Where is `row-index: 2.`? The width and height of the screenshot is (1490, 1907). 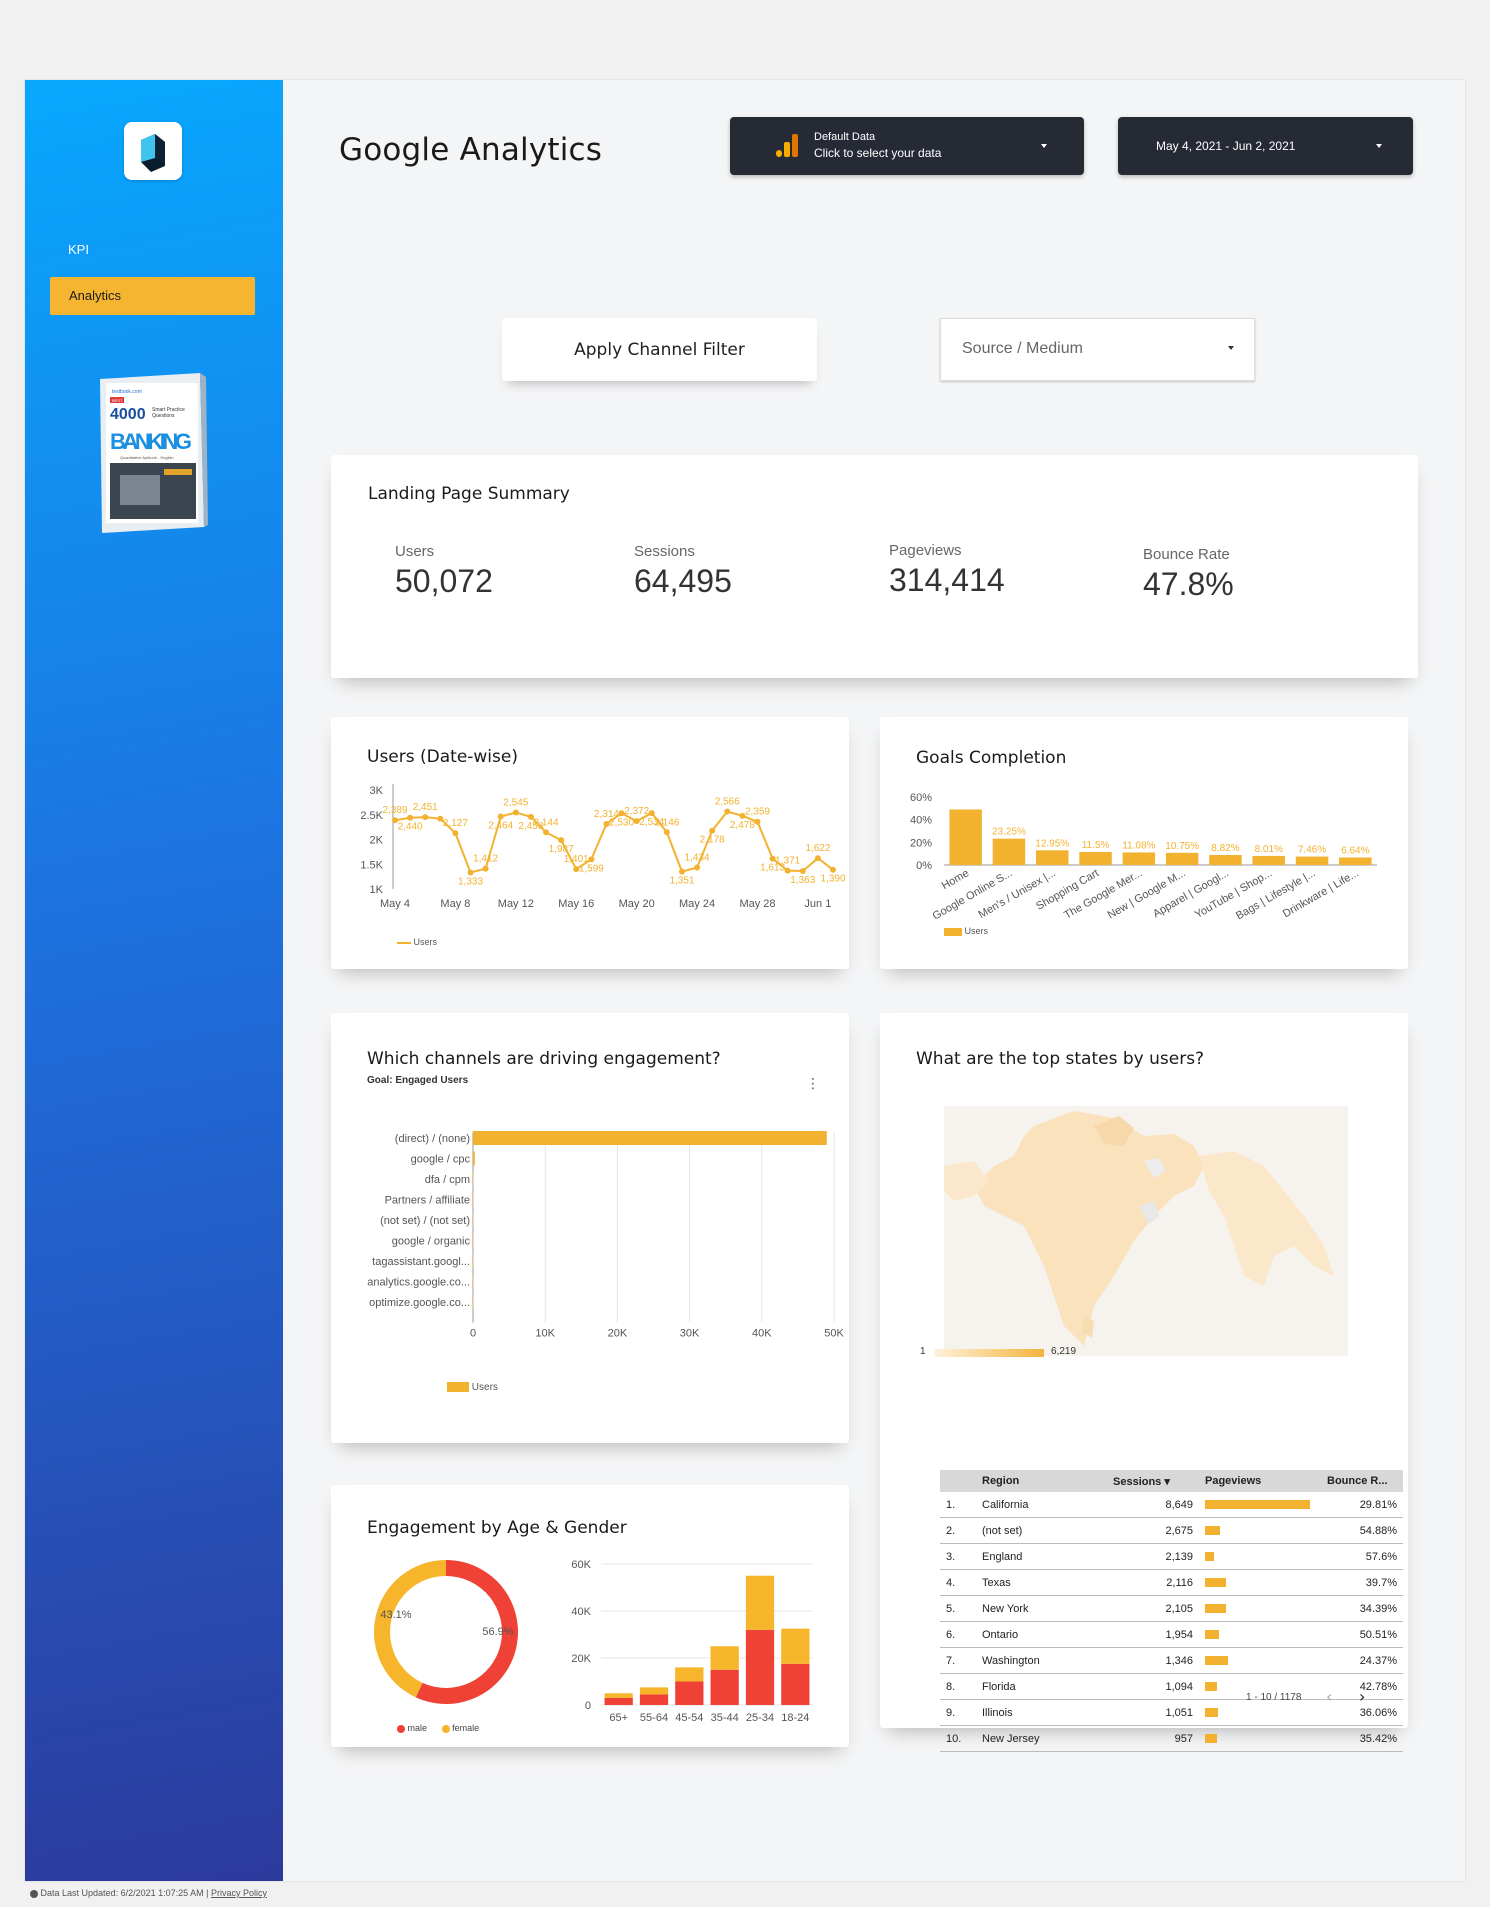 row-index: 2. is located at coordinates (958, 1530).